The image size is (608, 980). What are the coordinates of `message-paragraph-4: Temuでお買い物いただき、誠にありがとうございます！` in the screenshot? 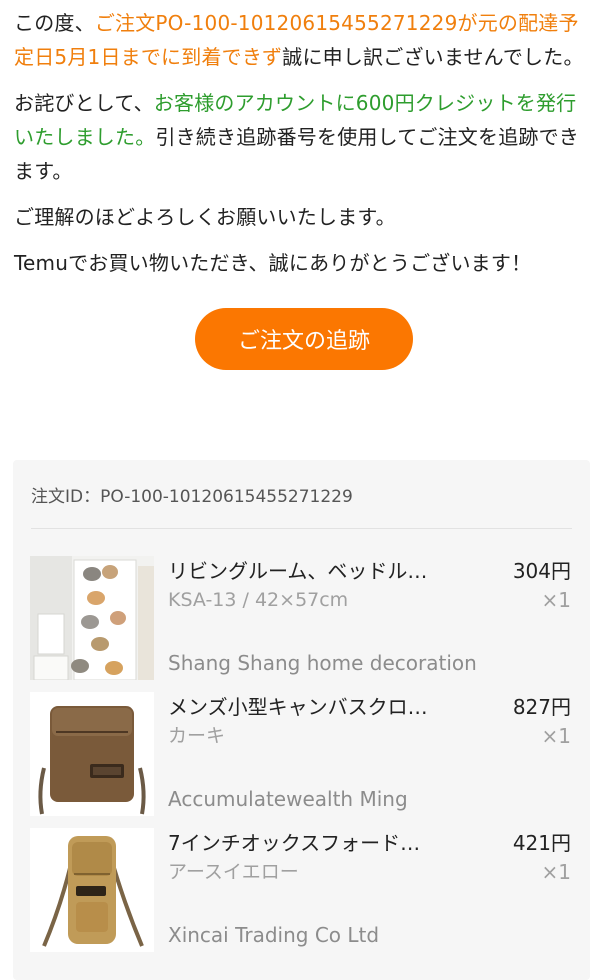 It's located at (273, 263).